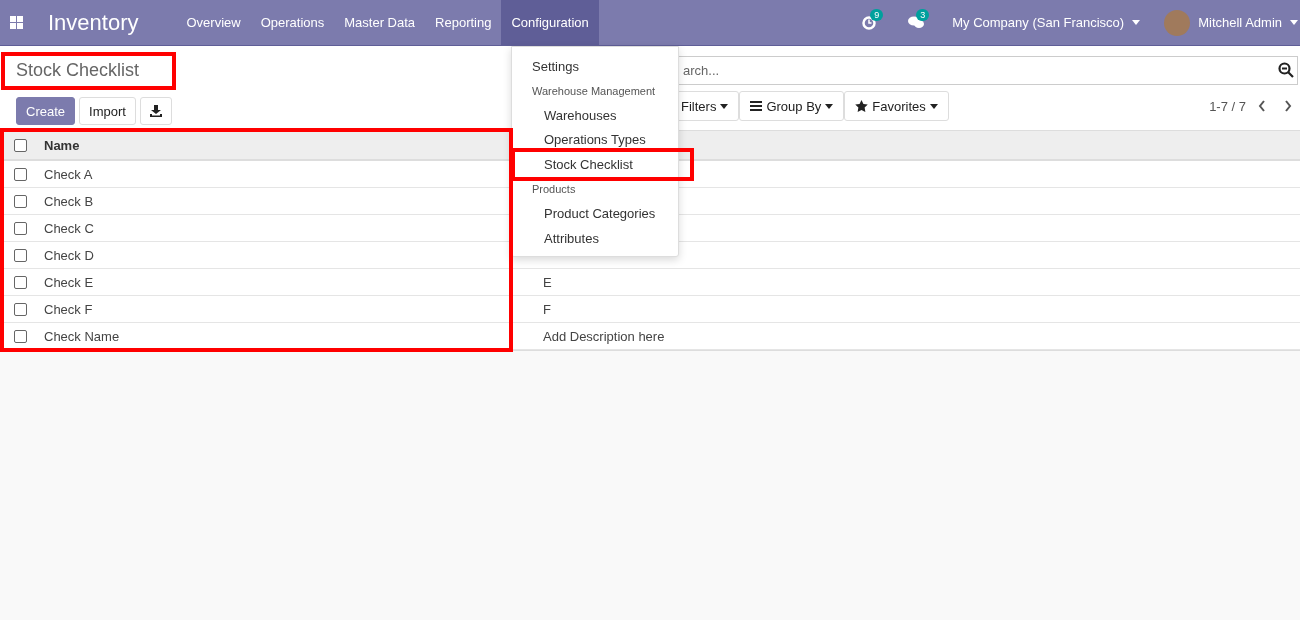 Image resolution: width=1300 pixels, height=620 pixels. Describe the element at coordinates (547, 309) in the screenshot. I see `table-cell-text: F` at that location.